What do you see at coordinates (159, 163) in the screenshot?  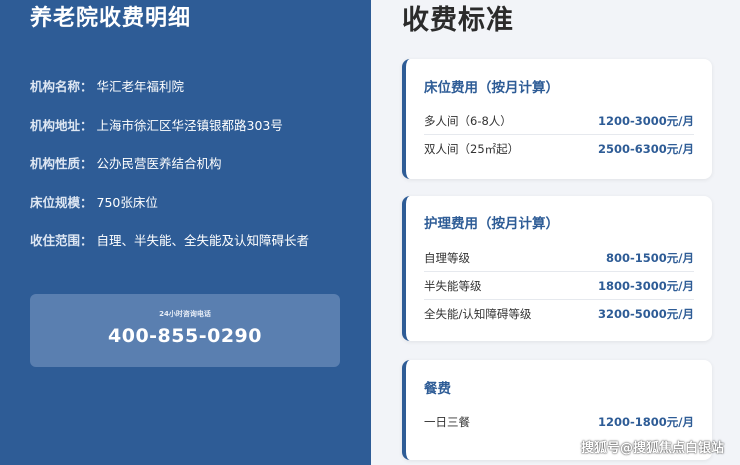 I see `info-value: 公办民营医养结合机构` at bounding box center [159, 163].